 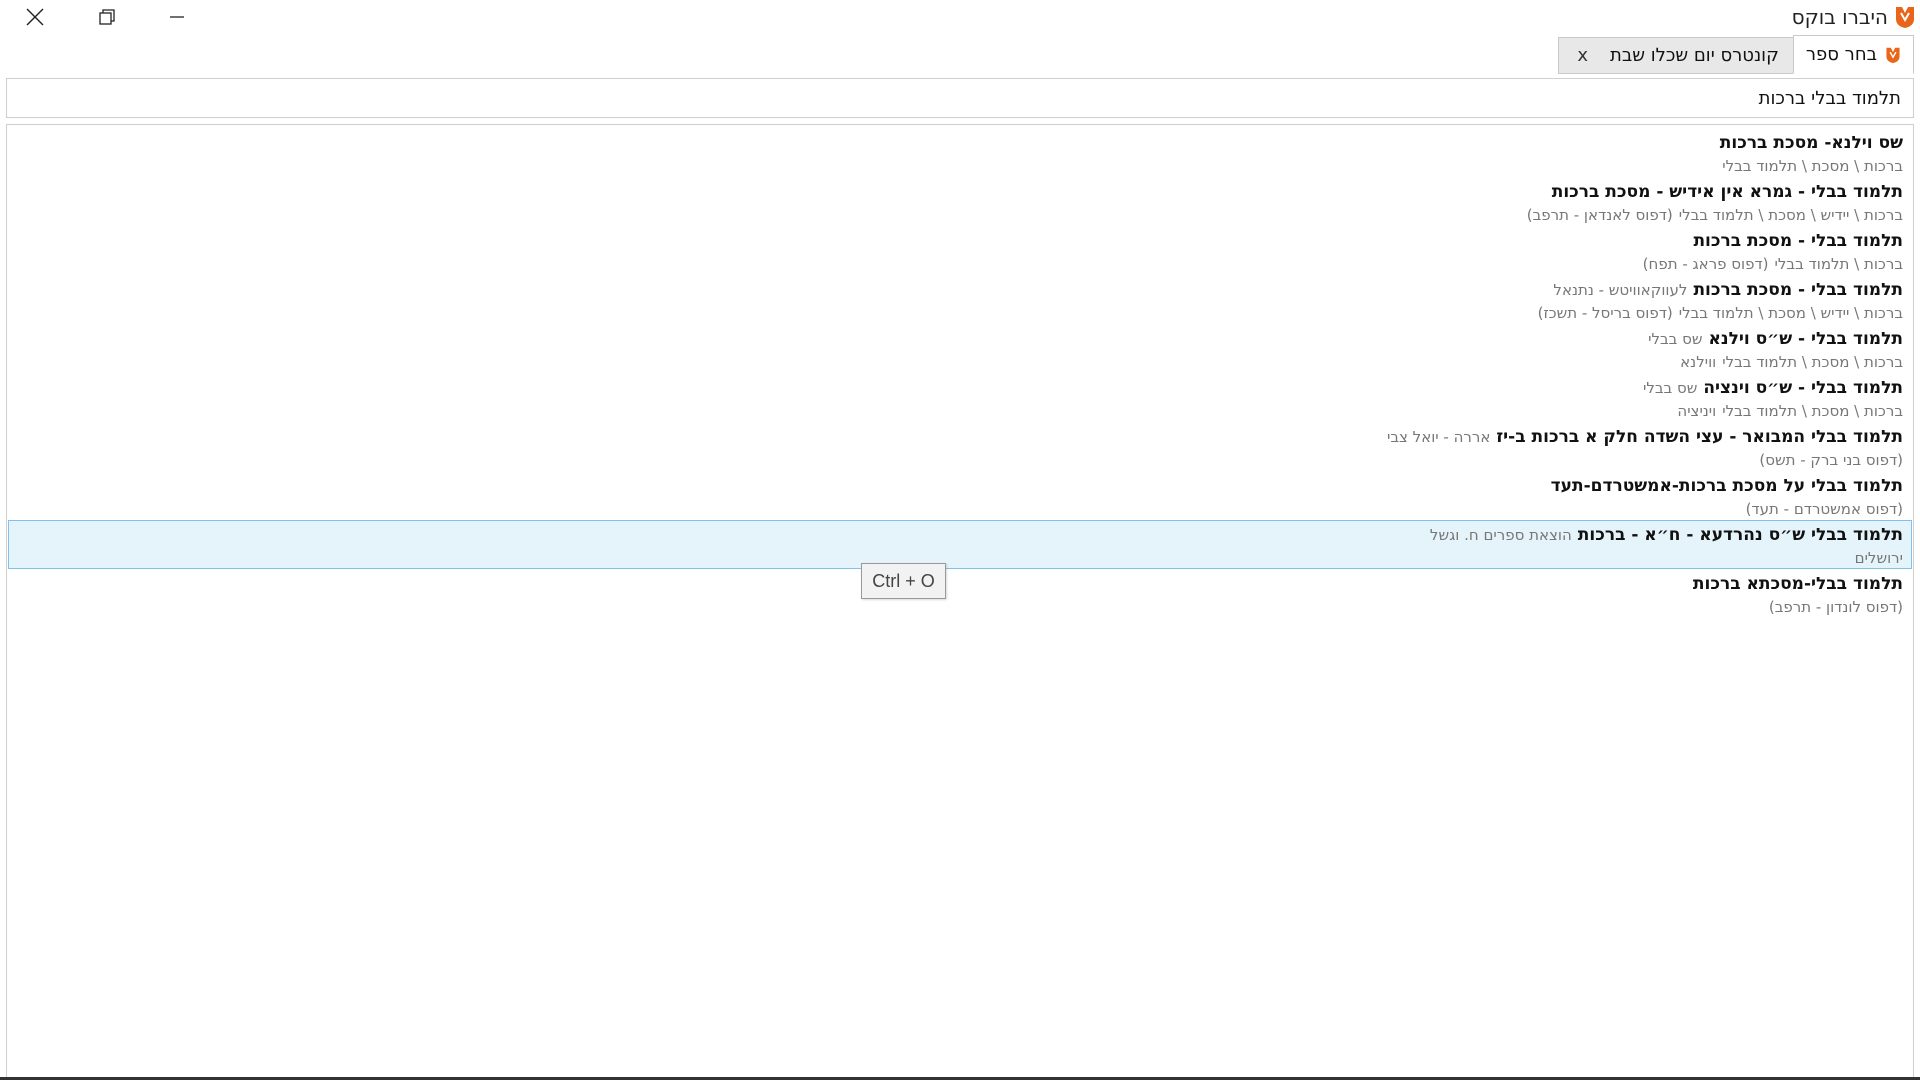 What do you see at coordinates (1740, 535) in the screenshot?
I see `result-title: תלמוד בבלי ש״ס נהרדעא - ח״א - ברכות` at bounding box center [1740, 535].